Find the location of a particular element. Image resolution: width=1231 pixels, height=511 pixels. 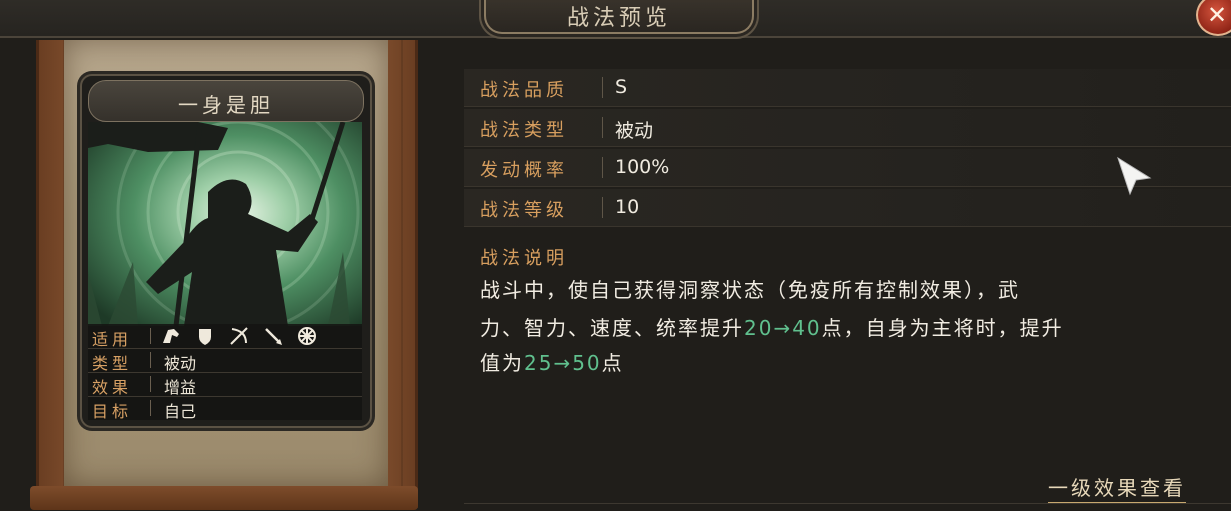

window-title: 战法预览 is located at coordinates (618, 18).